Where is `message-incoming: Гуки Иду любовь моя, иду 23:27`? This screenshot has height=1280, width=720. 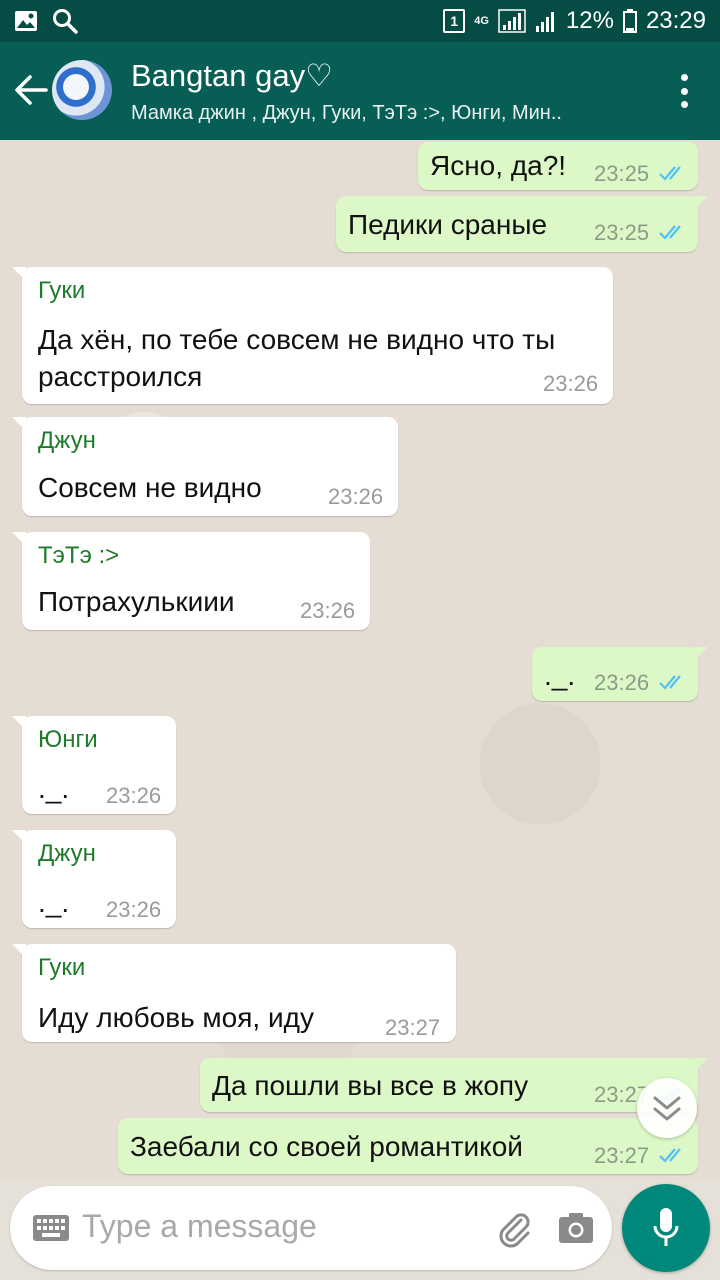 message-incoming: Гуки Иду любовь моя, иду 23:27 is located at coordinates (234, 993).